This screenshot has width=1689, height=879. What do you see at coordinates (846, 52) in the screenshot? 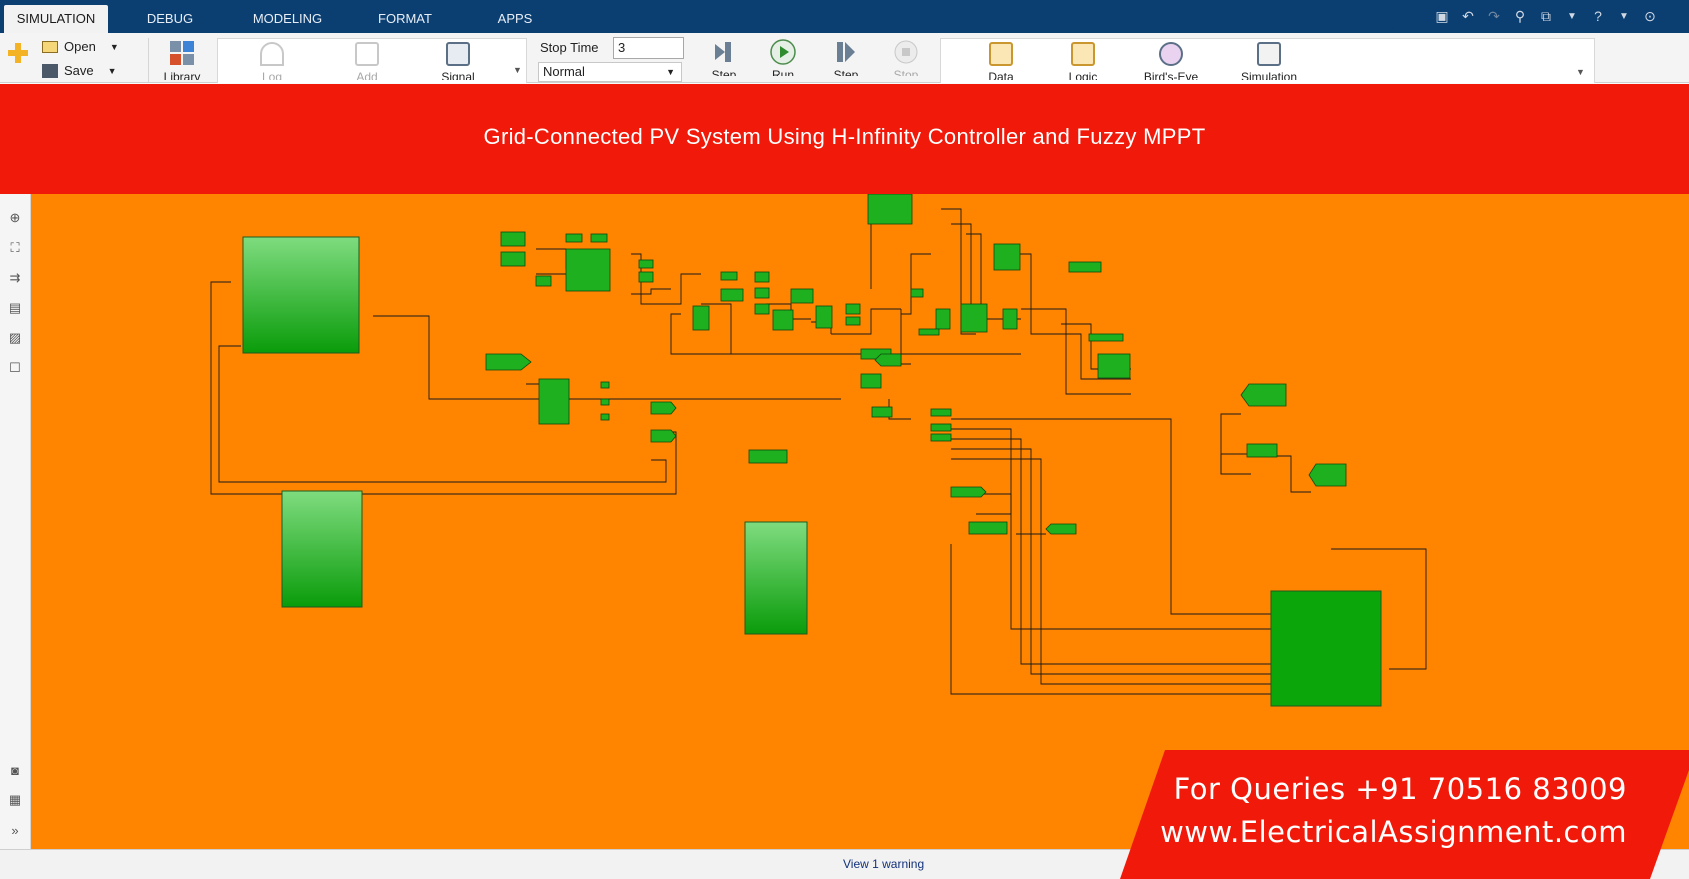
I see `step-forward-icon` at bounding box center [846, 52].